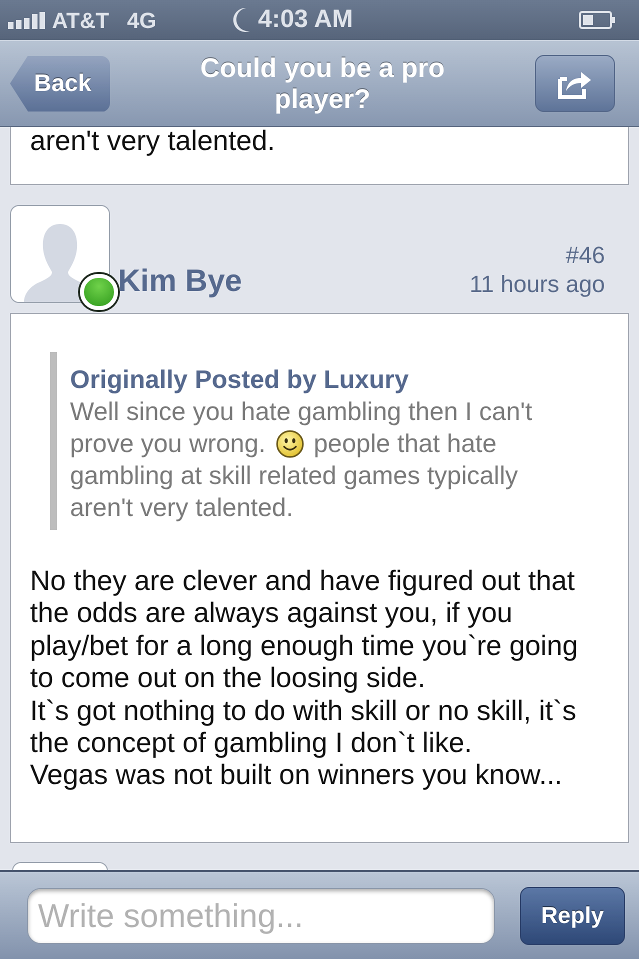  I want to click on carrier-label: AT&T, so click(81, 20).